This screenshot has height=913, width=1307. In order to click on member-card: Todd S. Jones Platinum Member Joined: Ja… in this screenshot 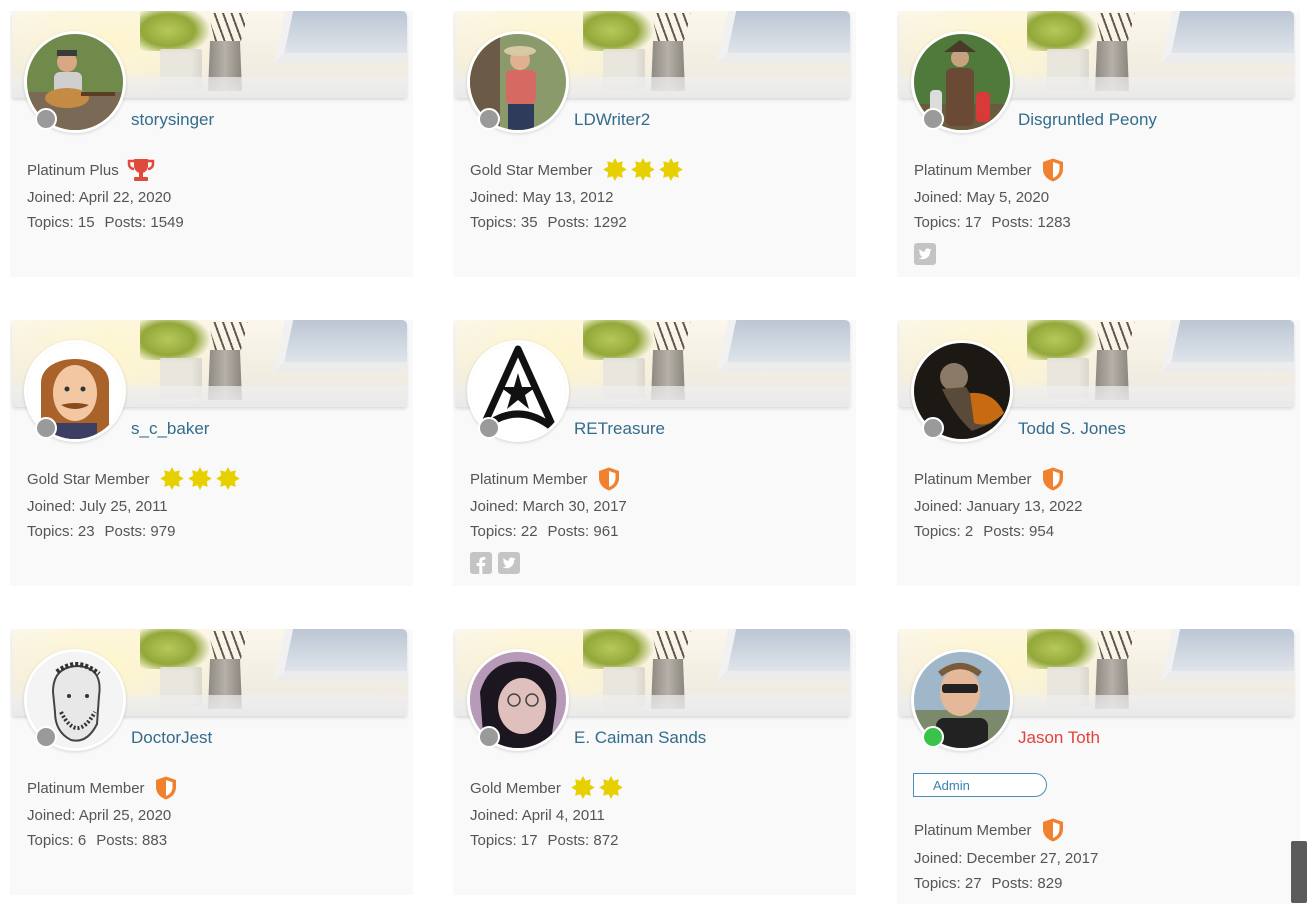, I will do `click(1098, 453)`.